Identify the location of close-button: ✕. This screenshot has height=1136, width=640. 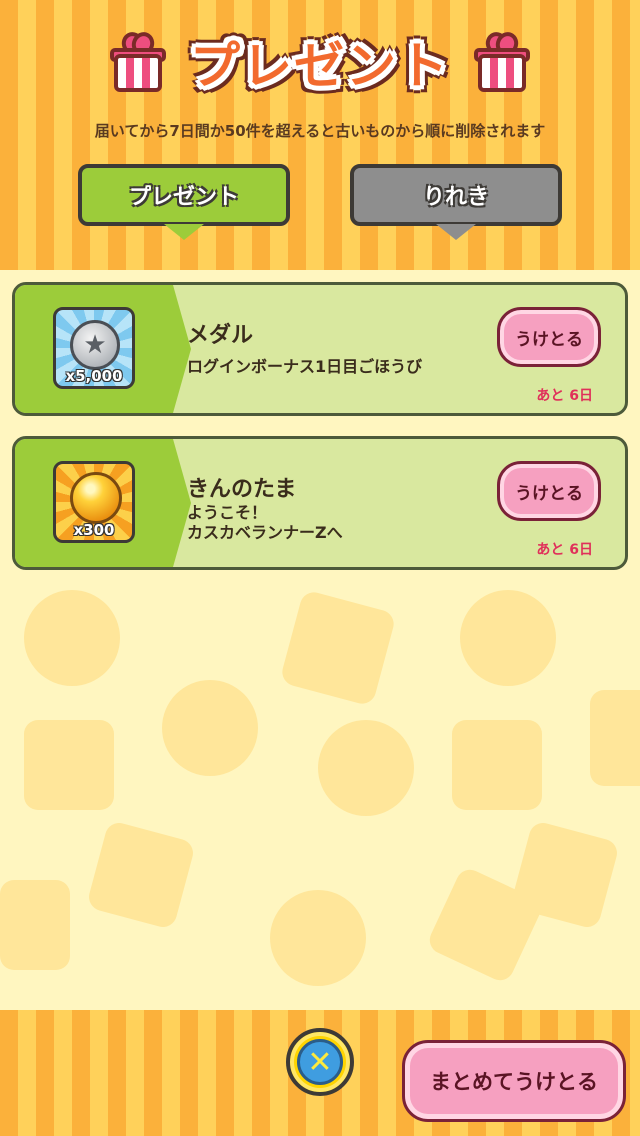
(320, 1062).